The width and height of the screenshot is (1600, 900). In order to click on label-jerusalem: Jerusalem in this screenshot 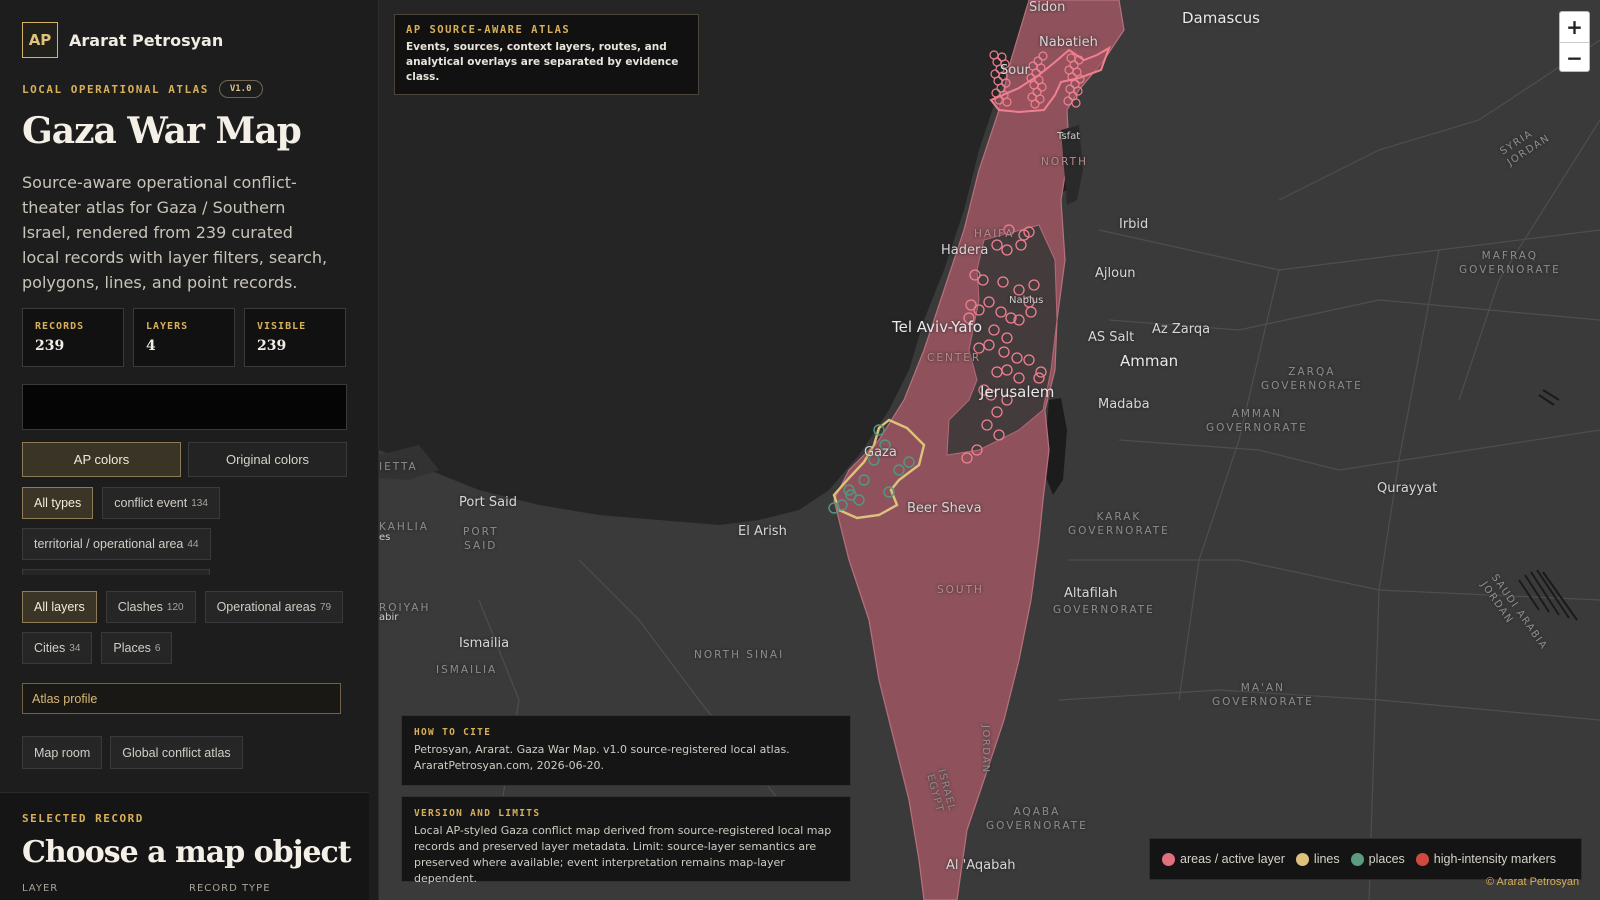, I will do `click(1017, 392)`.